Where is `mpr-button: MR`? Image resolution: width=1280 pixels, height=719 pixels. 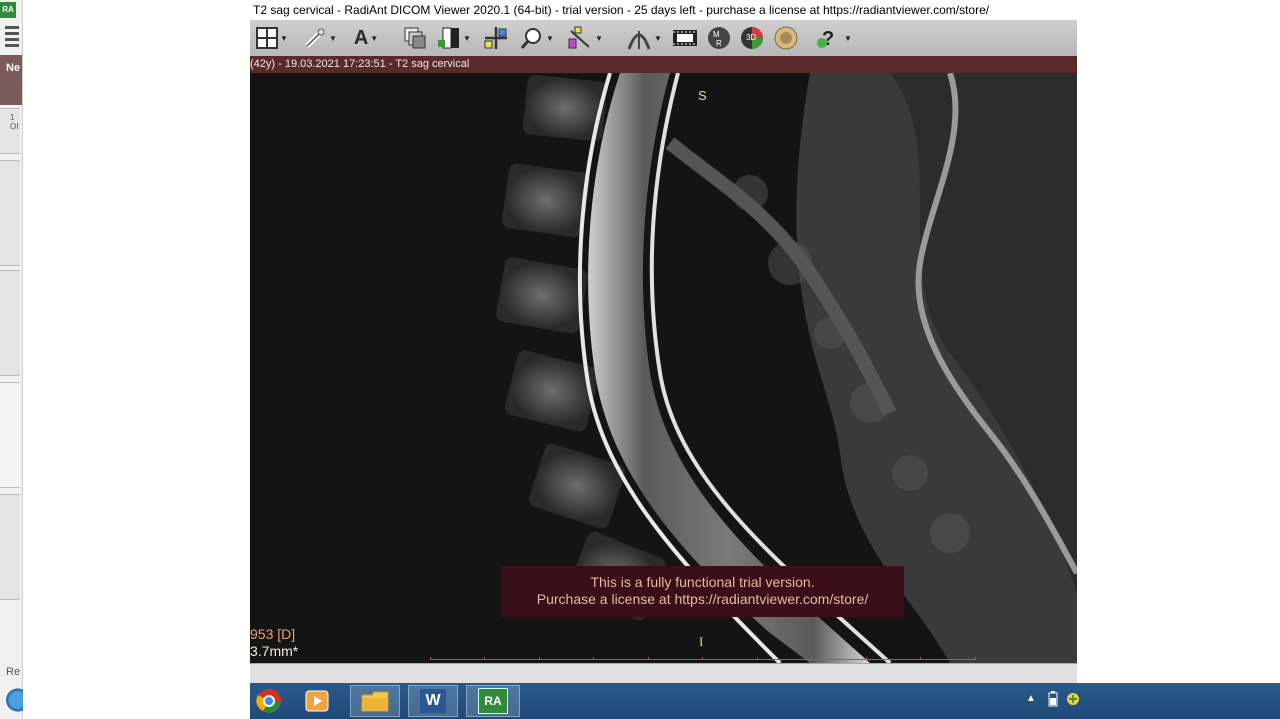 mpr-button: MR is located at coordinates (719, 38).